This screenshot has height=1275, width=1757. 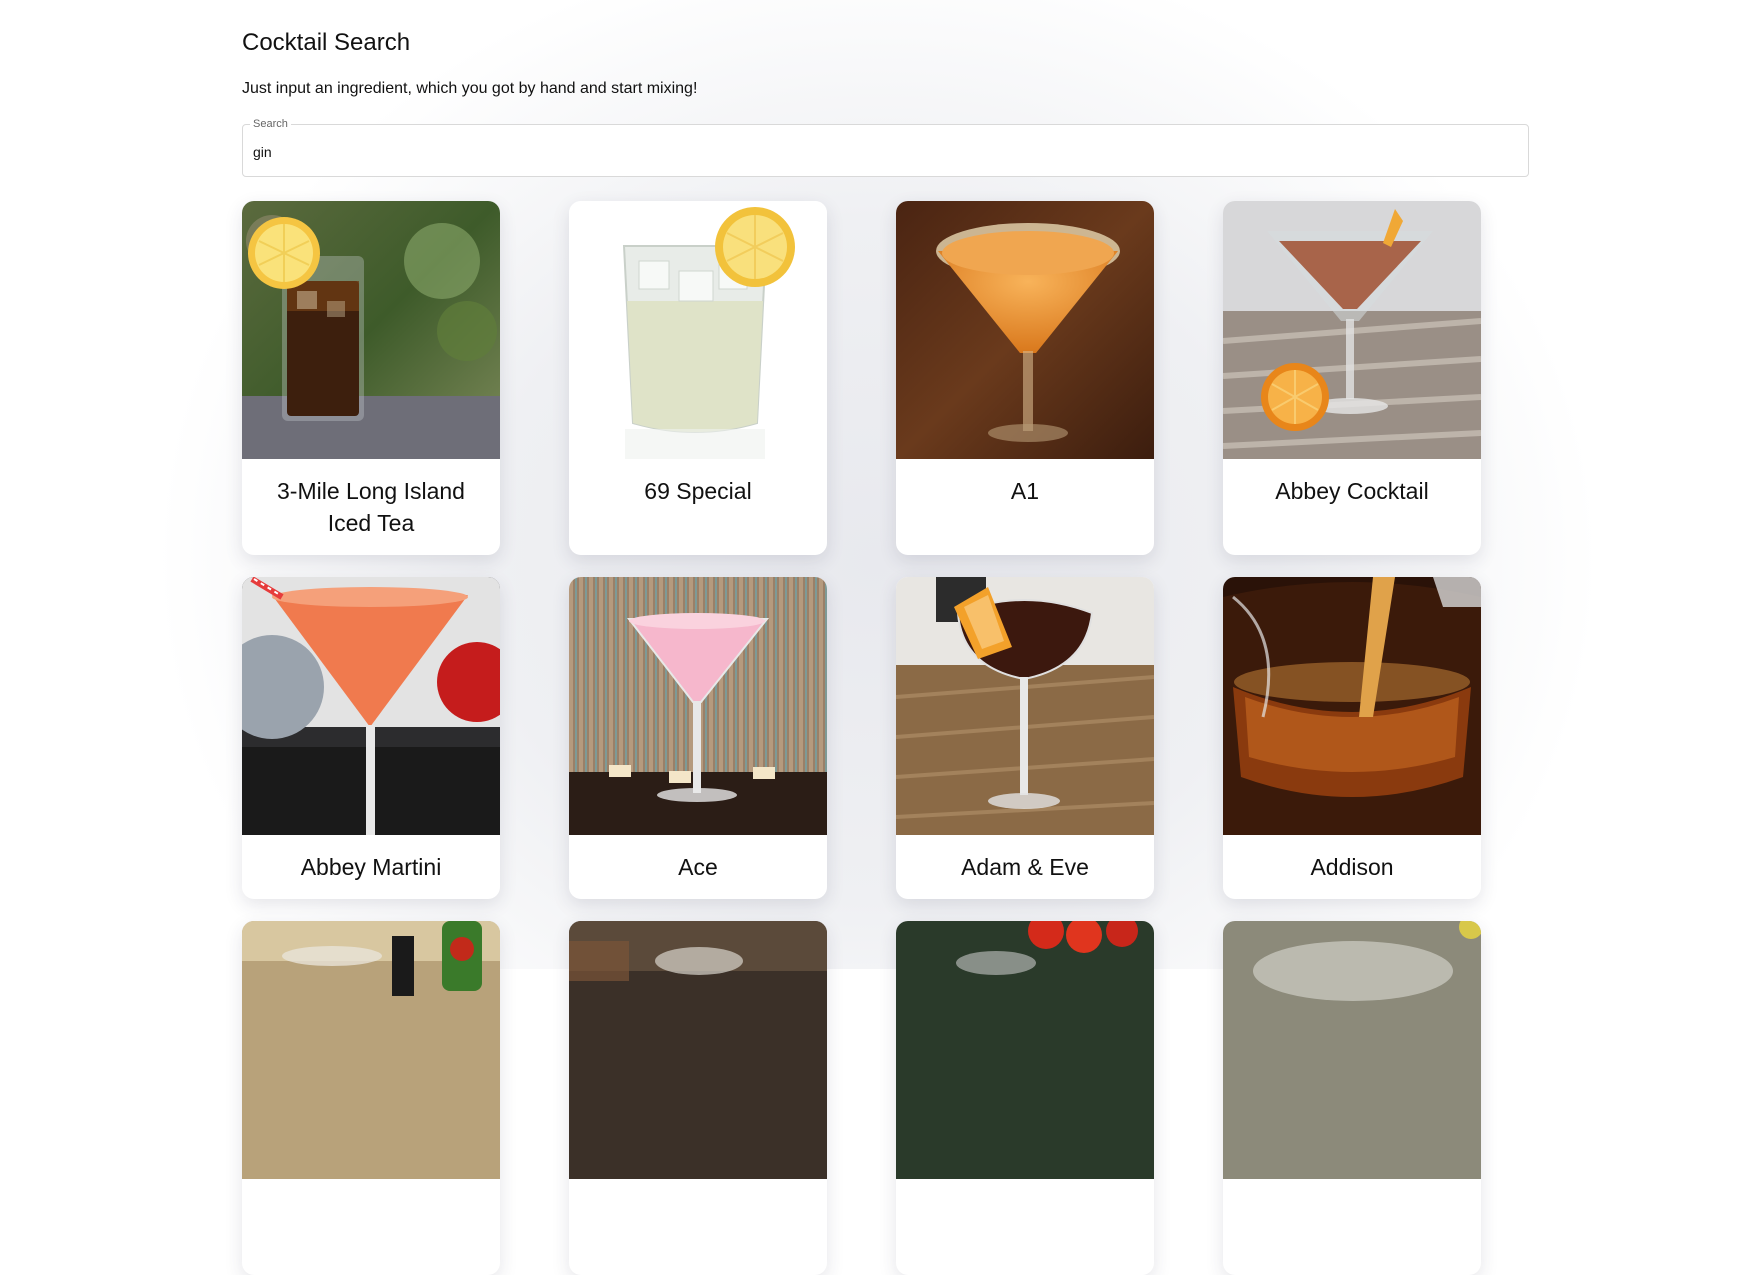 I want to click on cocktail-card: 3-Mile Long Island Iced Tea, so click(x=371, y=378).